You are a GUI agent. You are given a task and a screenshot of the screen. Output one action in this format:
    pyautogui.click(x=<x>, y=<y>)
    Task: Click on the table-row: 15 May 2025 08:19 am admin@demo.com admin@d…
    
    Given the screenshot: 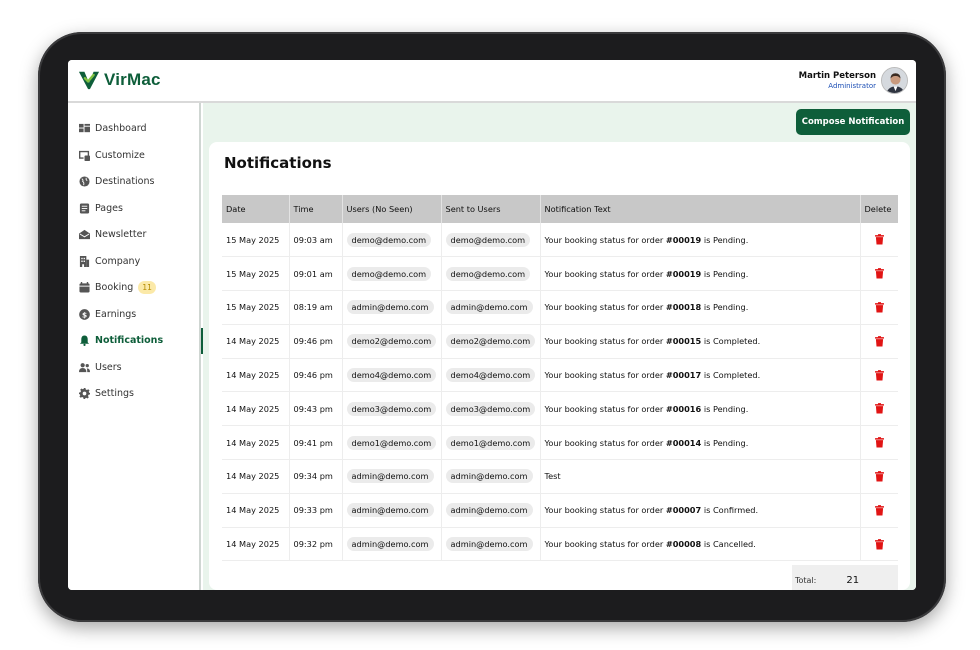 What is the action you would take?
    pyautogui.click(x=560, y=307)
    